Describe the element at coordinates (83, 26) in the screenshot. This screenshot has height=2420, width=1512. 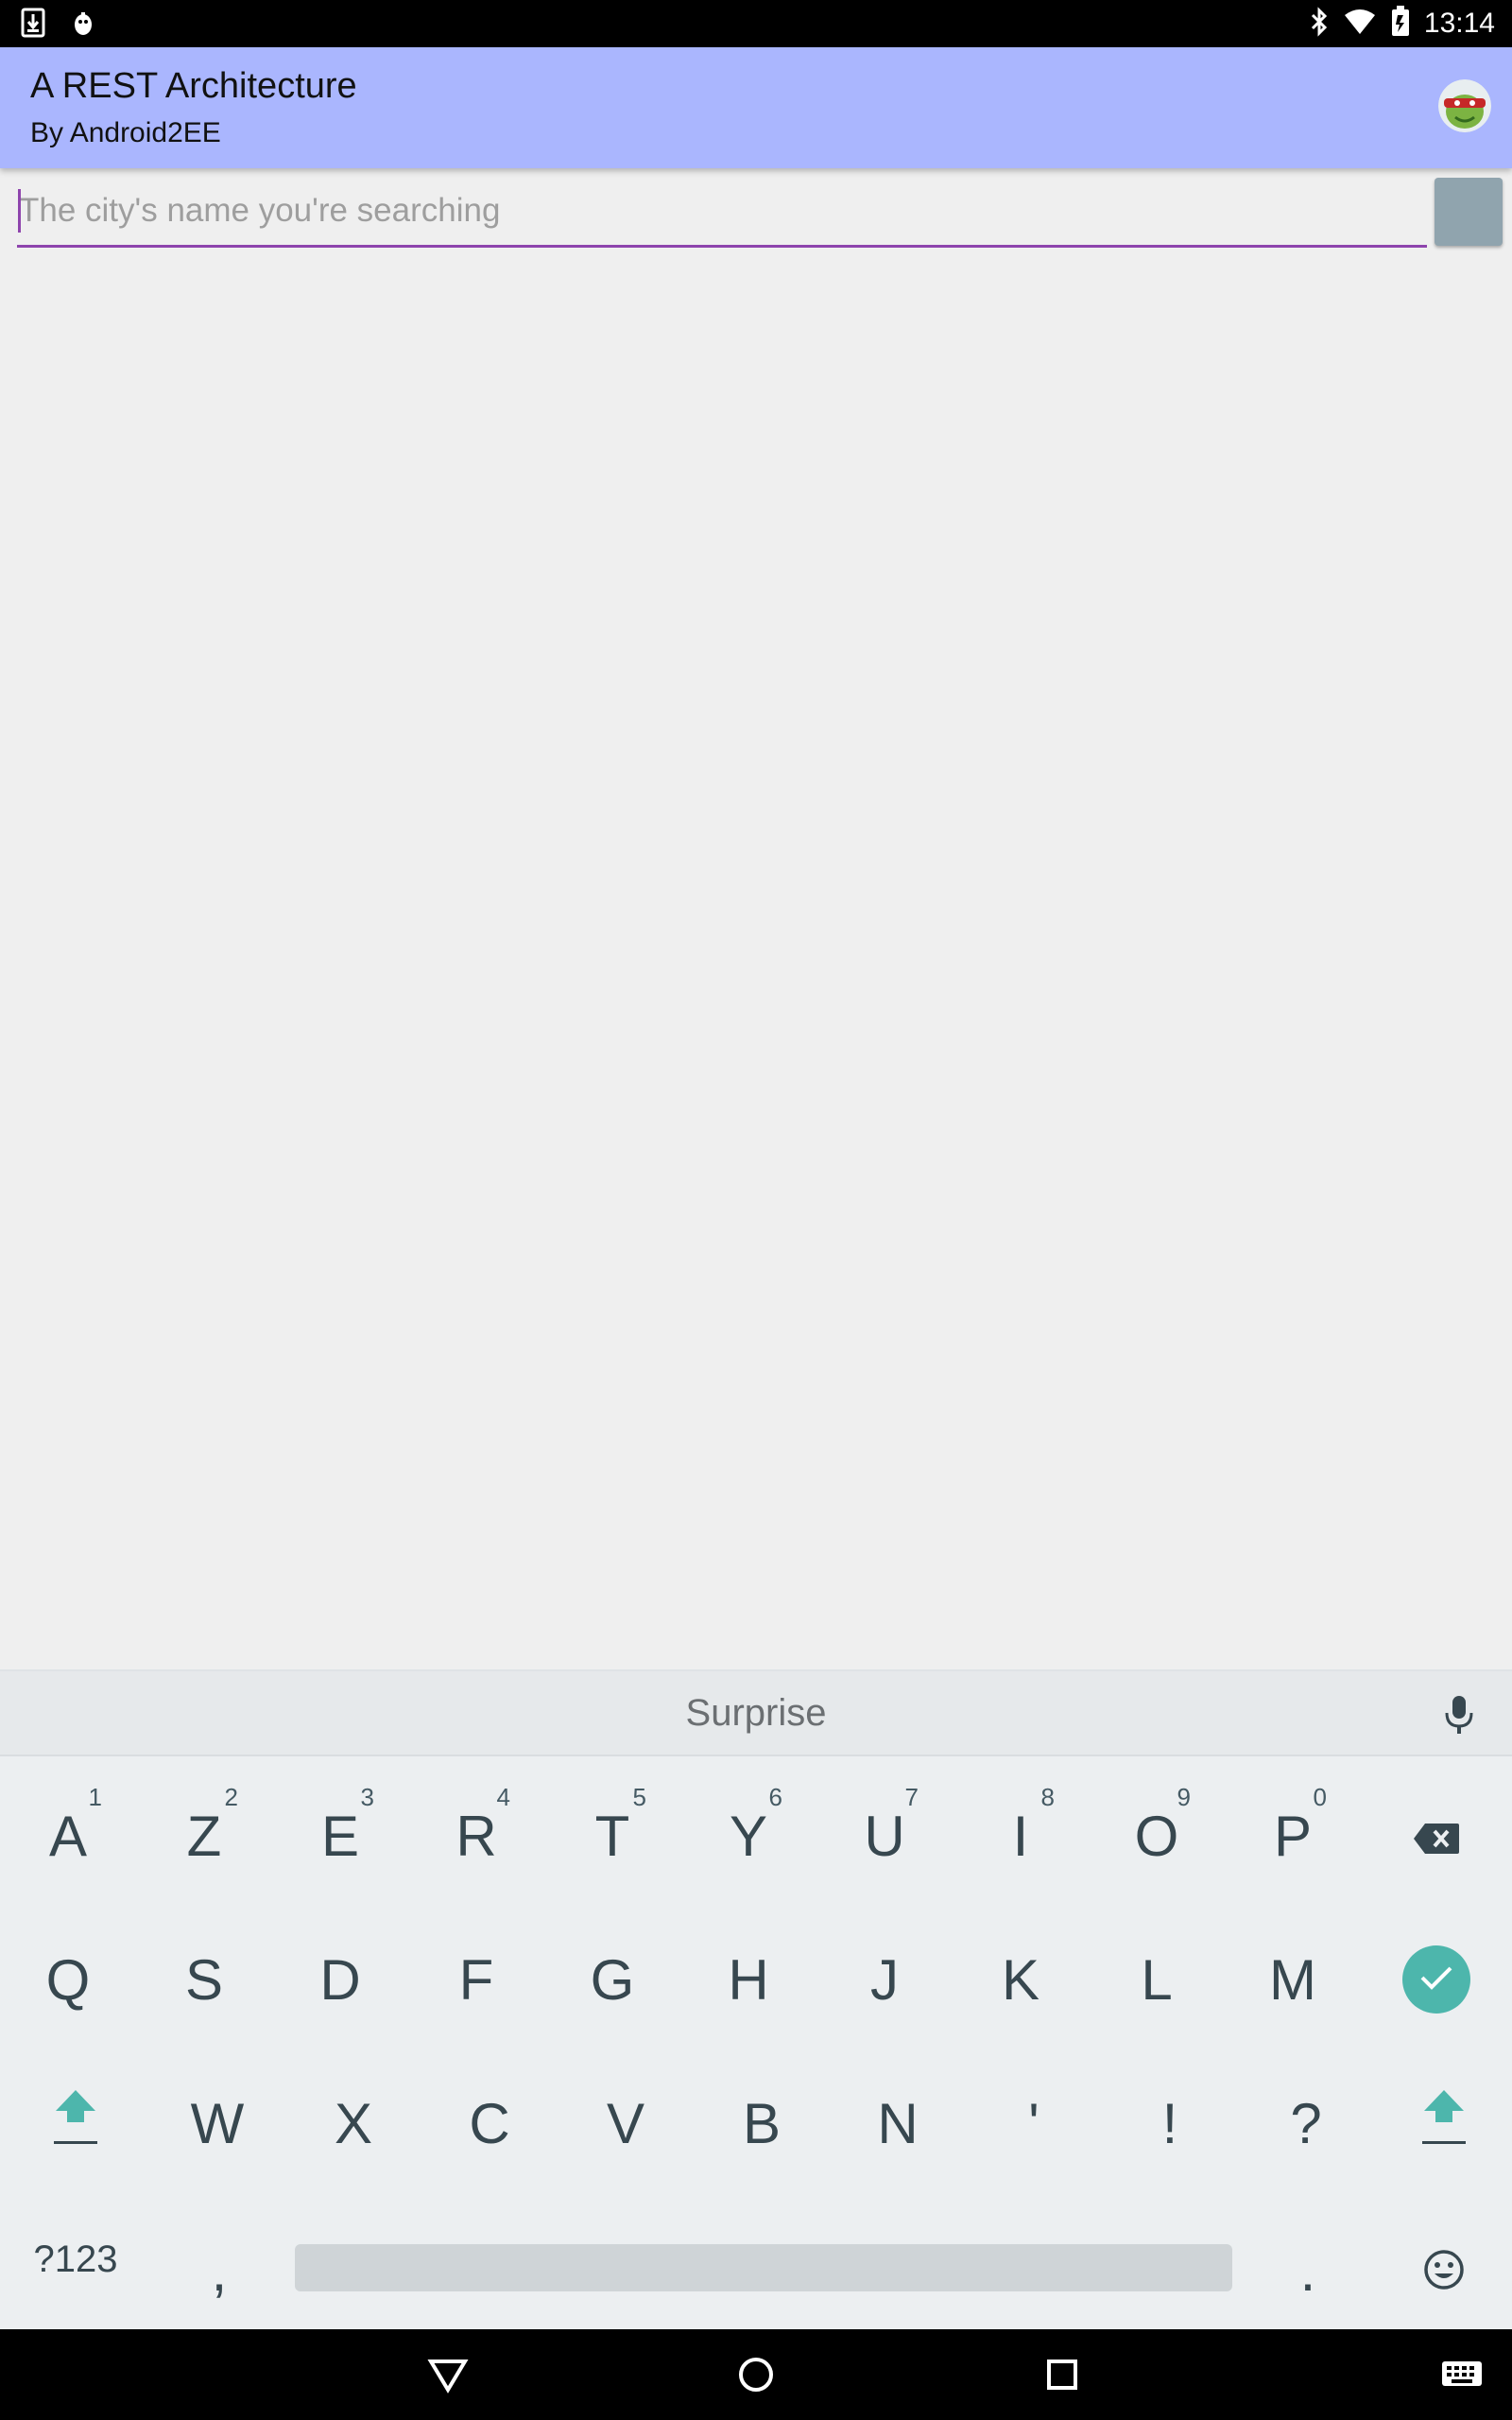
I see `android-debug-icon` at that location.